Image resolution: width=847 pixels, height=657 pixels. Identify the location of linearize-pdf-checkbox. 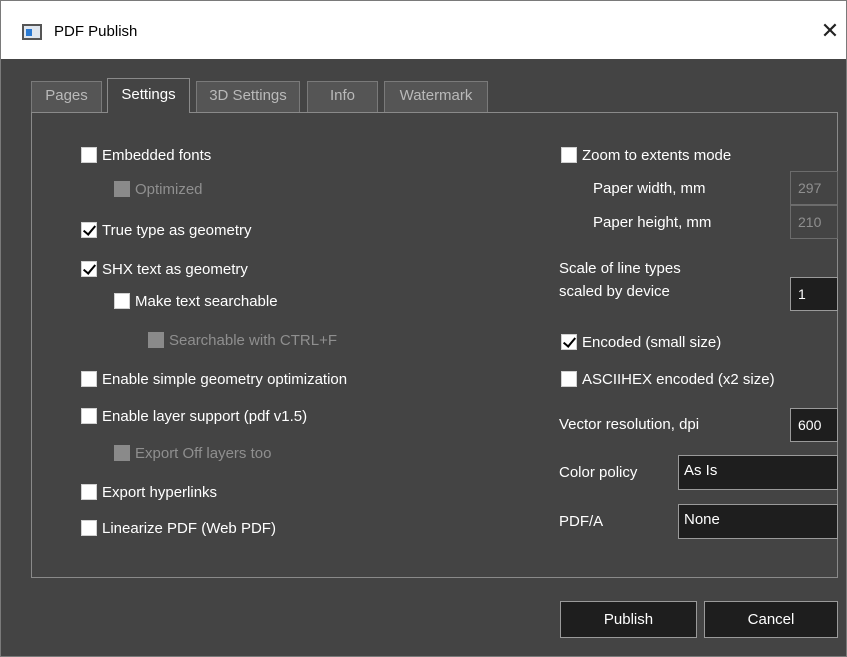
(89, 528).